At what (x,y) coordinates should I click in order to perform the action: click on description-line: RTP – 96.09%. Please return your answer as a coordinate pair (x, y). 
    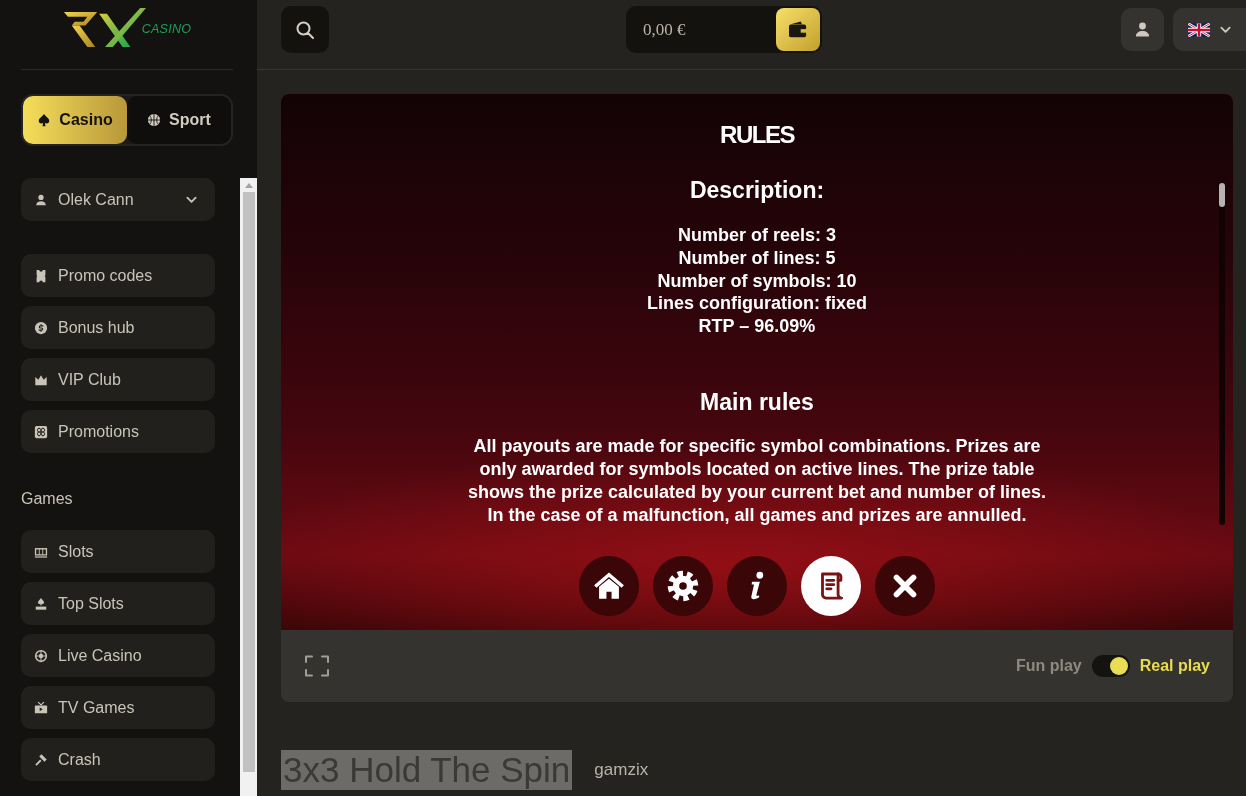
    Looking at the image, I should click on (757, 326).